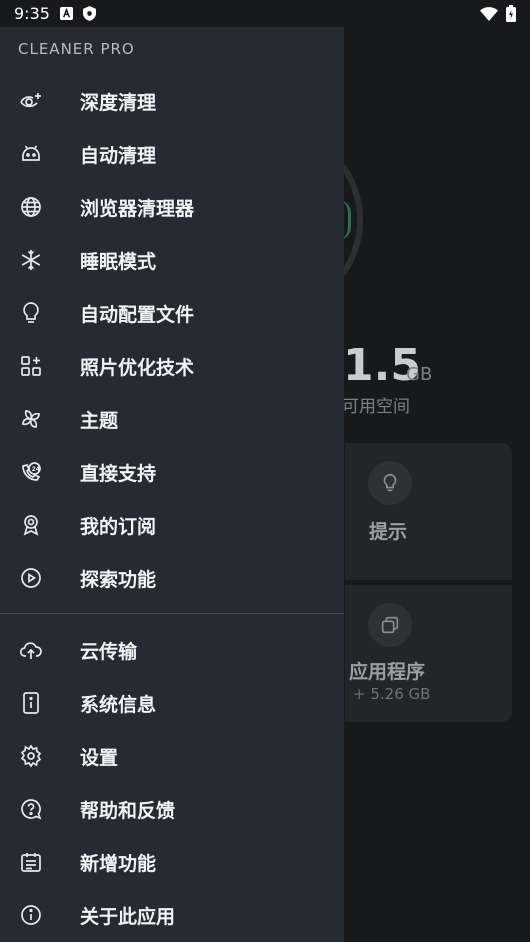  Describe the element at coordinates (31, 207) in the screenshot. I see `globe-icon` at that location.